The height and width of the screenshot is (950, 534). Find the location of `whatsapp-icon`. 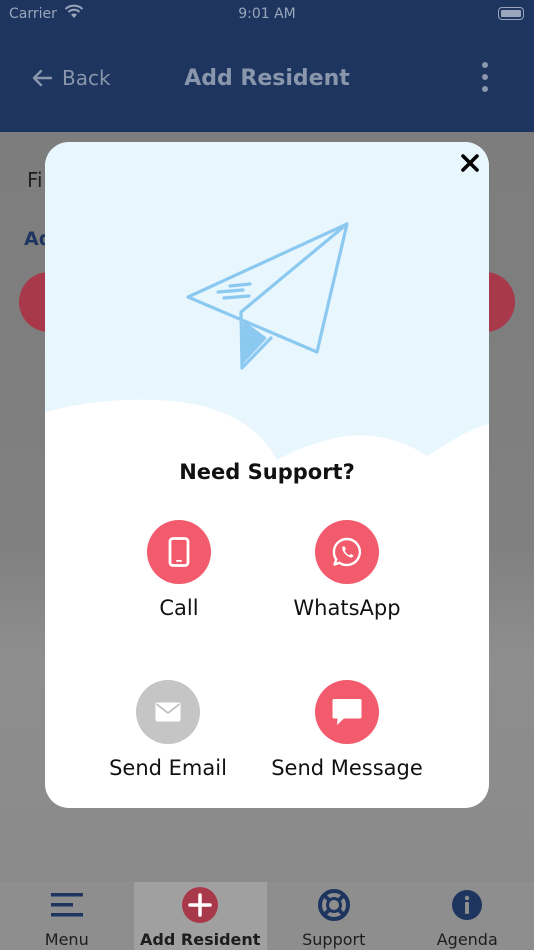

whatsapp-icon is located at coordinates (347, 552).